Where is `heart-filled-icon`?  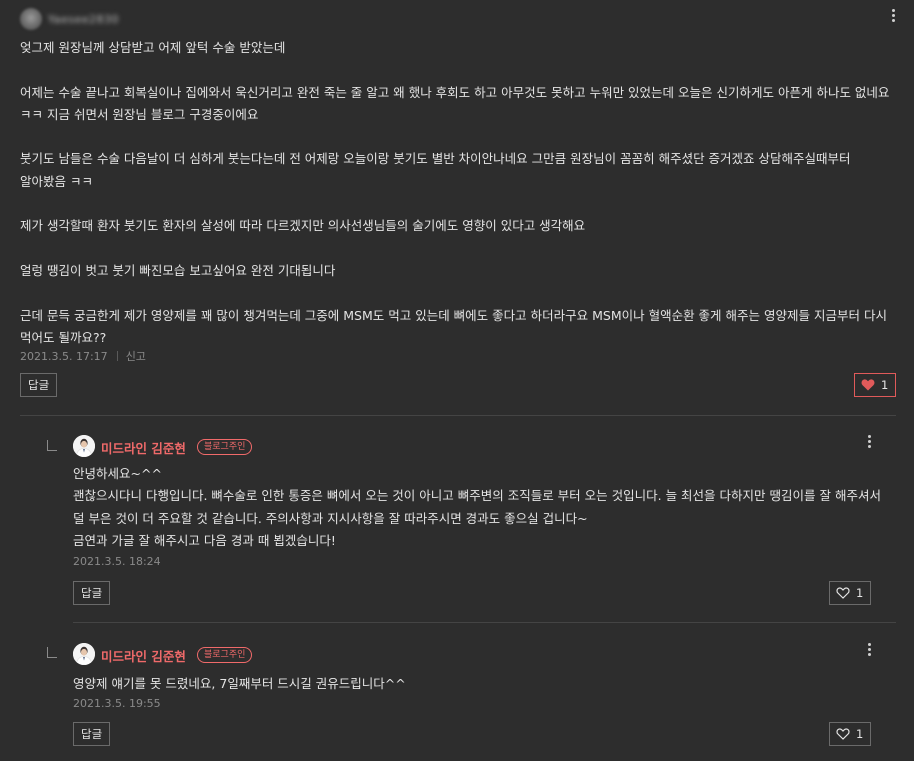
heart-filled-icon is located at coordinates (868, 385).